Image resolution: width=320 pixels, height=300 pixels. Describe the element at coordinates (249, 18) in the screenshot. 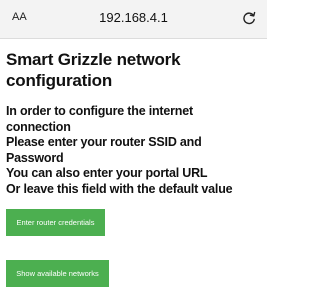

I see `reload-icon` at that location.